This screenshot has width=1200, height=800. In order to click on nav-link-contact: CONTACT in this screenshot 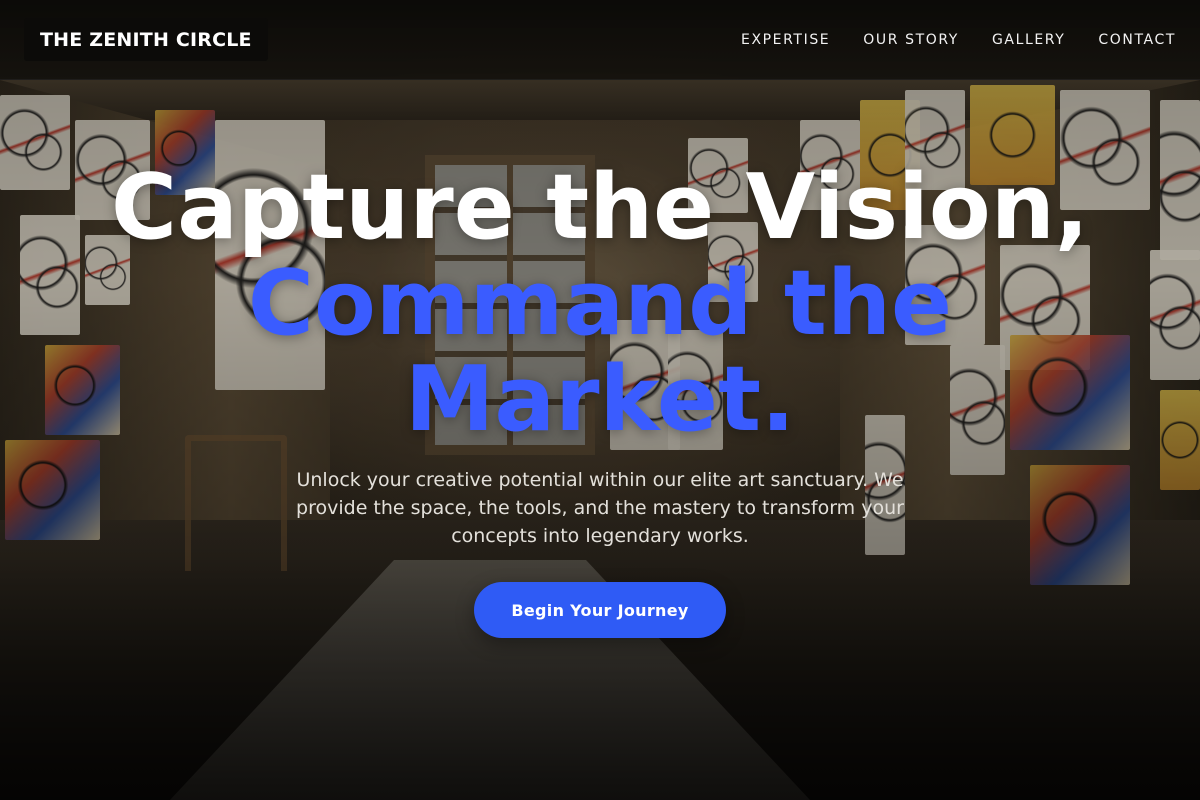, I will do `click(1137, 40)`.